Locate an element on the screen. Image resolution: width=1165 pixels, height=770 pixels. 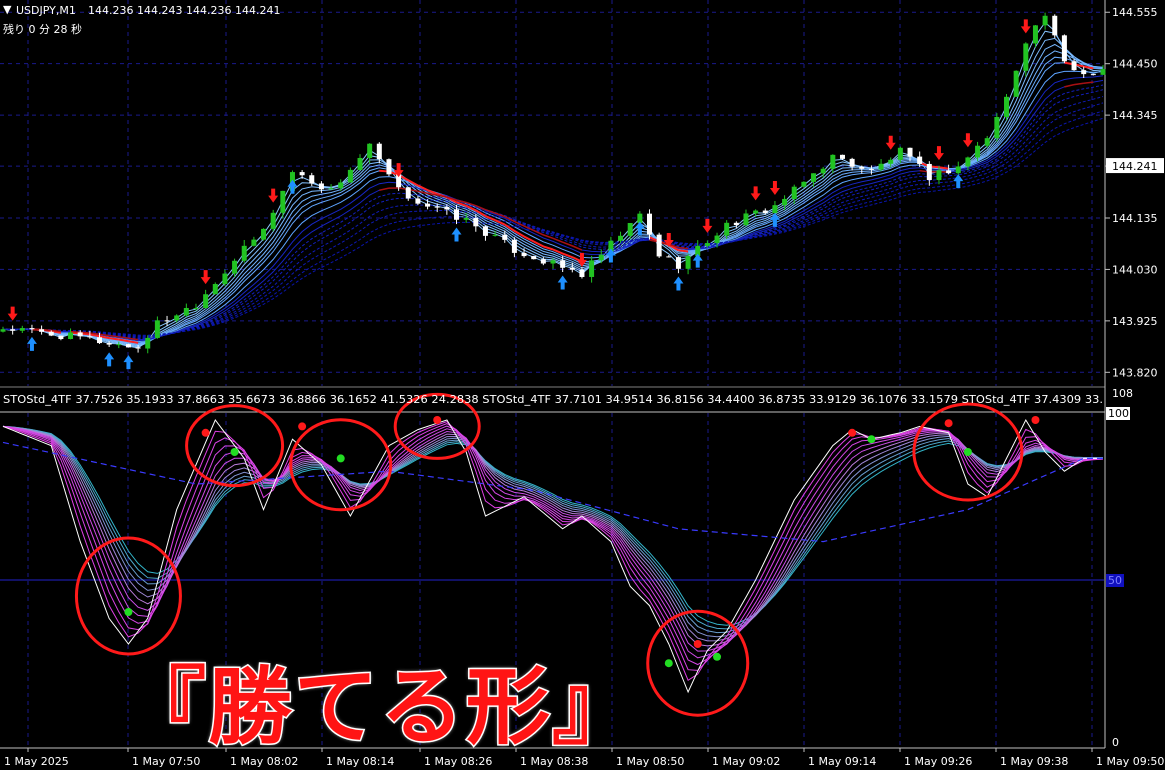
symbol-dropdown-icon: ▼ is located at coordinates (7, 9).